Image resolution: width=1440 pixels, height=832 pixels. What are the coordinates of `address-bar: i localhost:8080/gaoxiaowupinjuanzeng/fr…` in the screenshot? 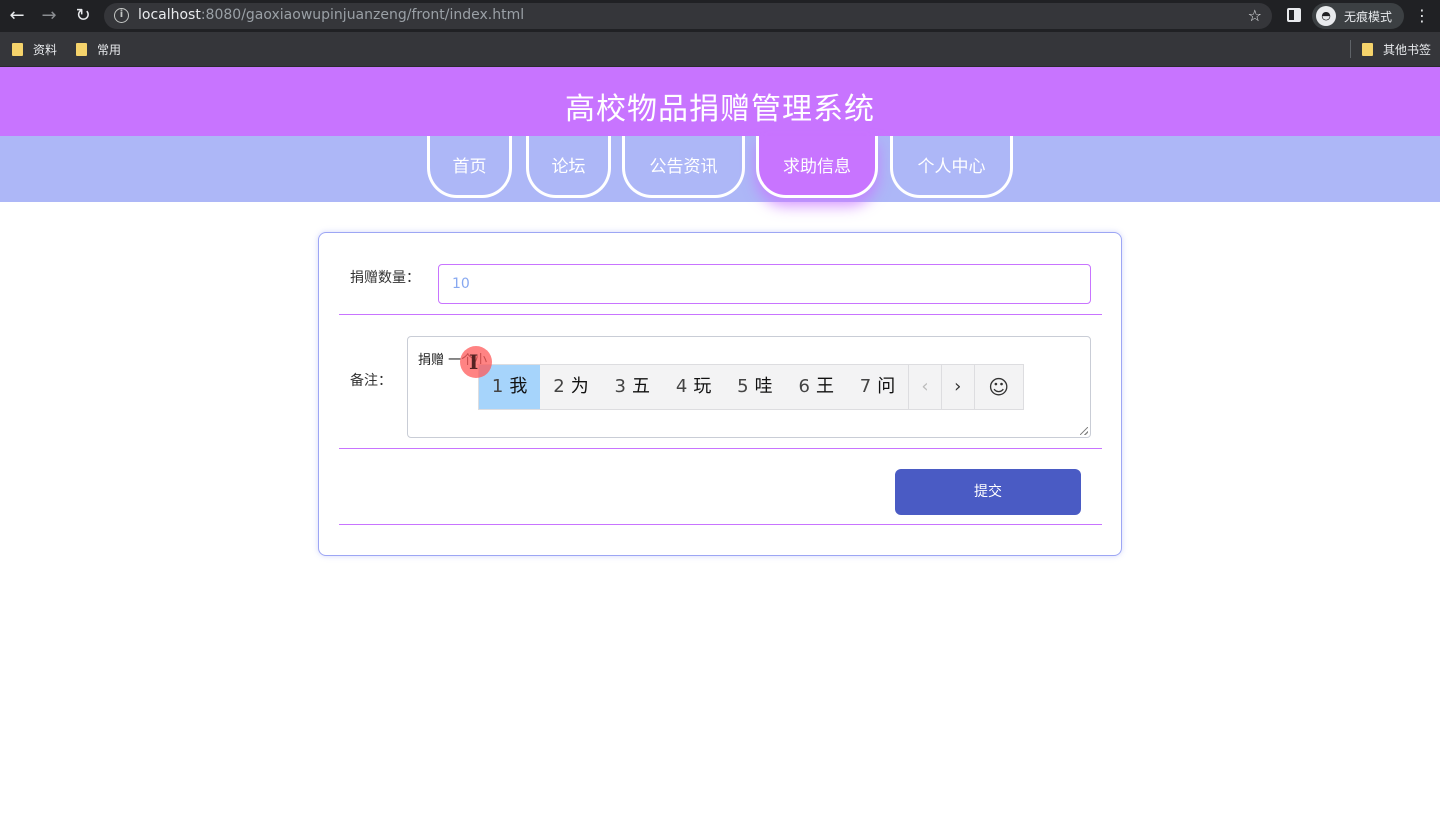 It's located at (688, 16).